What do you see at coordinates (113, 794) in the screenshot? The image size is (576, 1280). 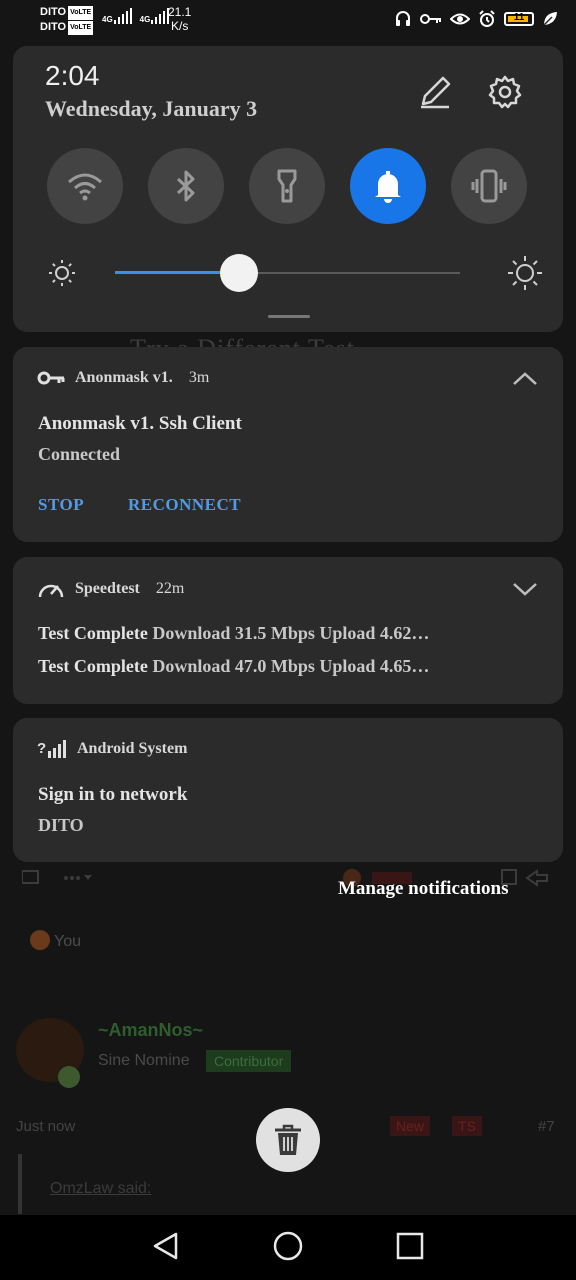 I see `notification-title: Sign in to network` at bounding box center [113, 794].